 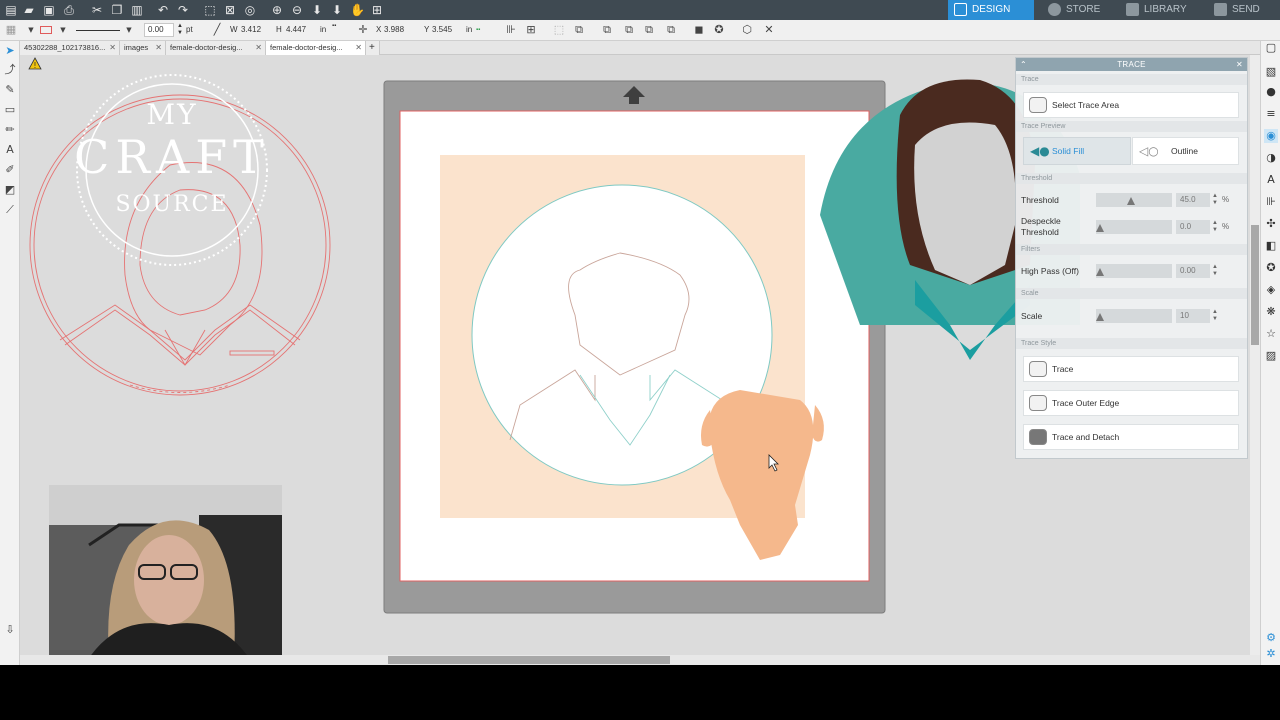 I want to click on select-arrow-icon: ➤, so click(x=10, y=51).